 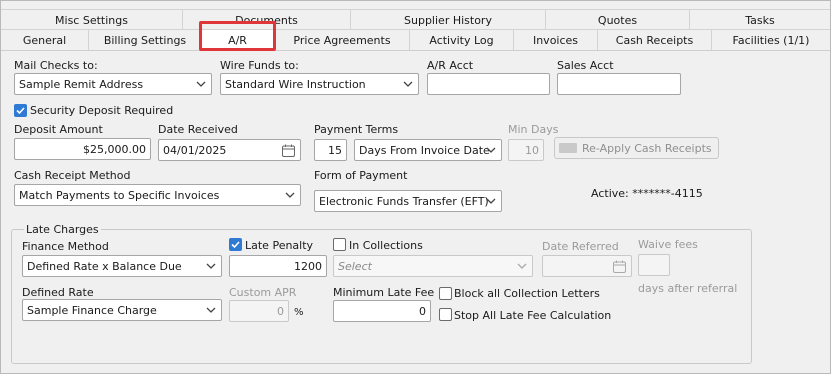 I want to click on wire-funds-select: Standard Wire Instruction, so click(x=319, y=84).